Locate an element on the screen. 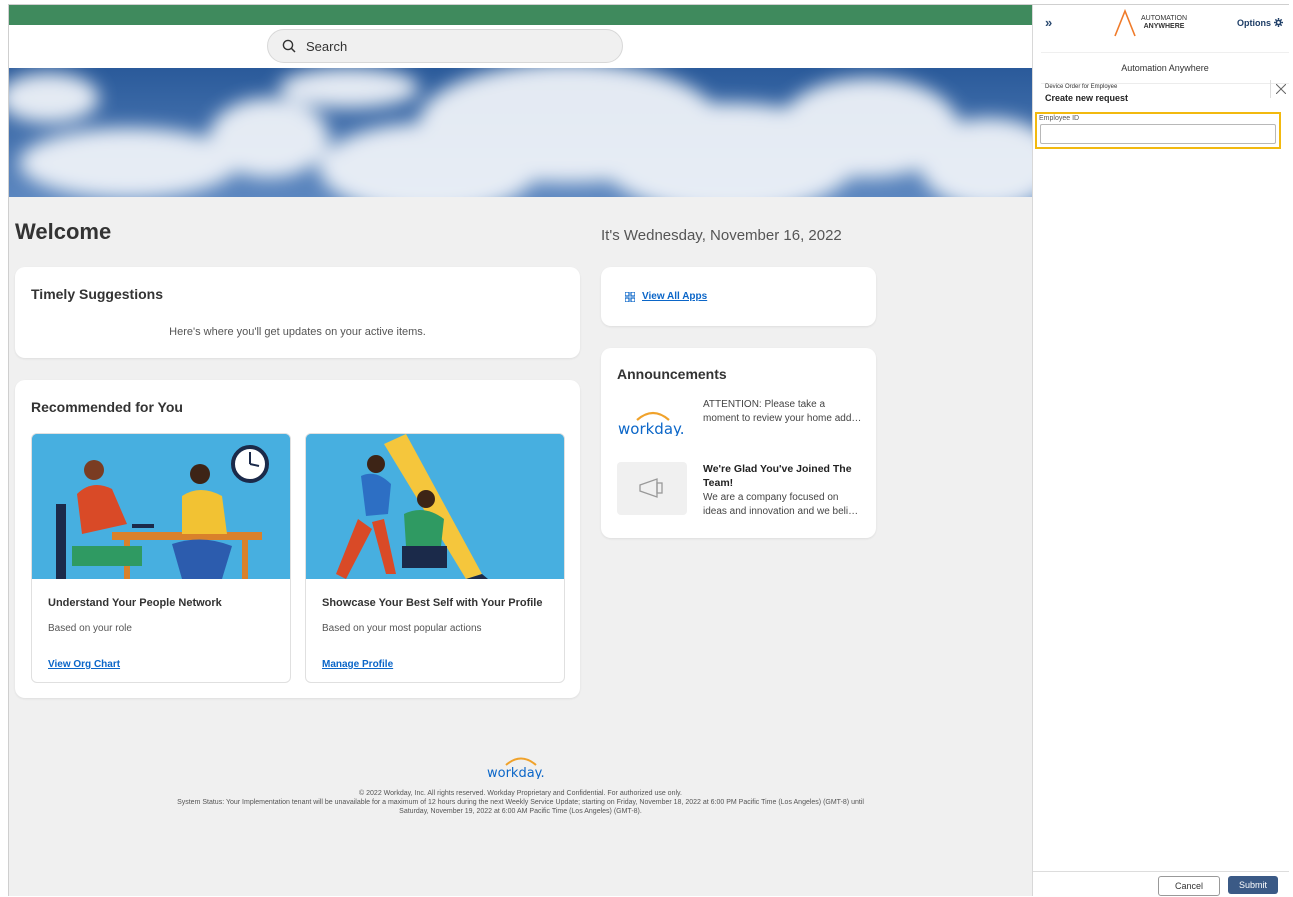 The image size is (1293, 897). manage-profile-link: Manage Profile is located at coordinates (357, 664).